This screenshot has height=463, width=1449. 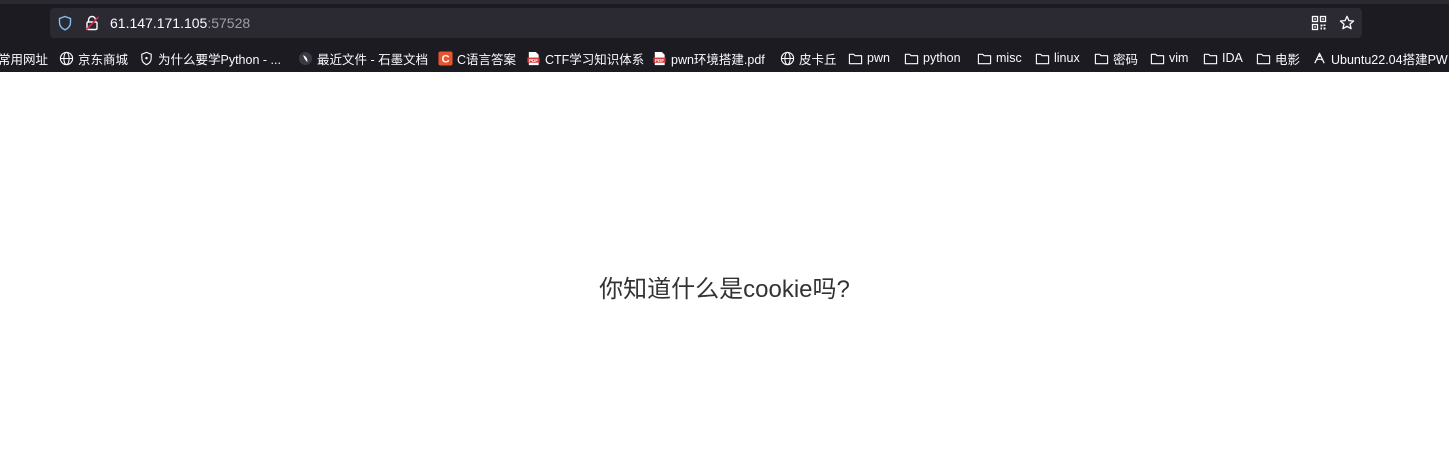 I want to click on bookmark-label: pwn环境搭建.pdf, so click(x=718, y=59).